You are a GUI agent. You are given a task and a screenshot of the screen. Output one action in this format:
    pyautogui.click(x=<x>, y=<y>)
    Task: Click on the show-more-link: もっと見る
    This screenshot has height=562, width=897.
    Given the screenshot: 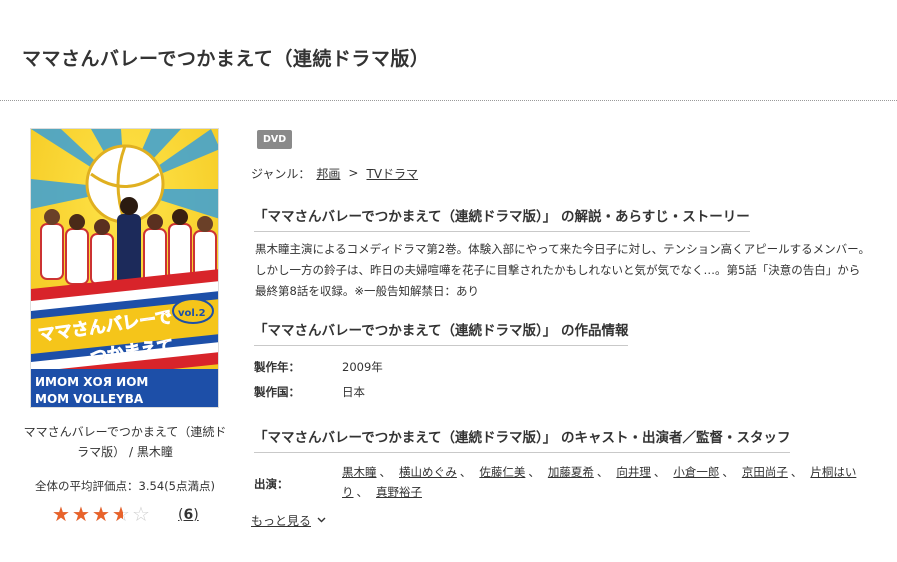 What is the action you would take?
    pyautogui.click(x=288, y=520)
    